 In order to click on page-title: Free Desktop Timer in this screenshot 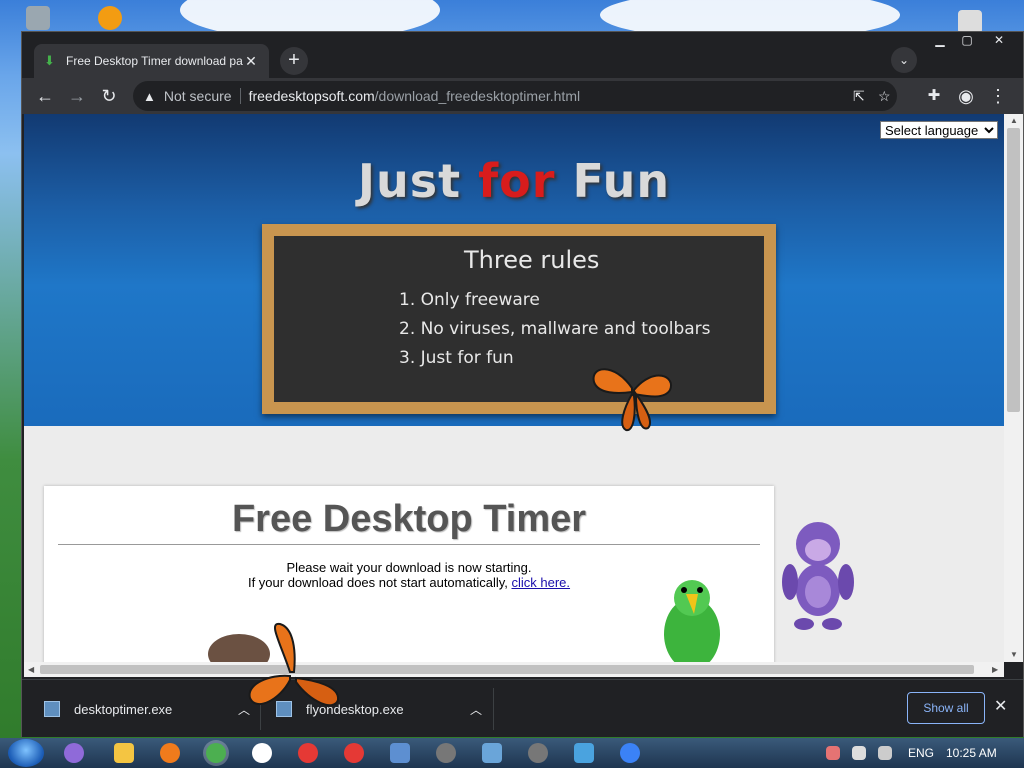, I will do `click(409, 519)`.